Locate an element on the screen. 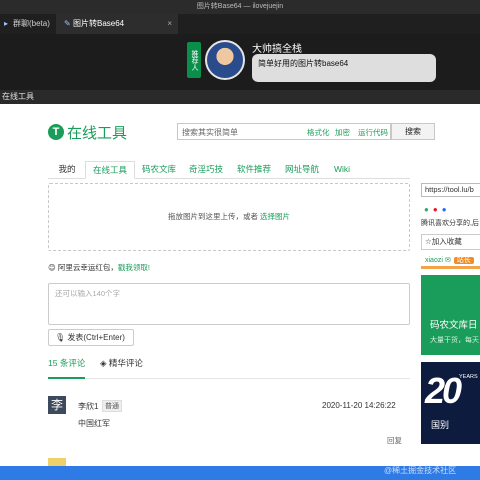 The width and height of the screenshot is (480, 480). owner-info: xiaozi ✉ 站长 is located at coordinates (449, 260).